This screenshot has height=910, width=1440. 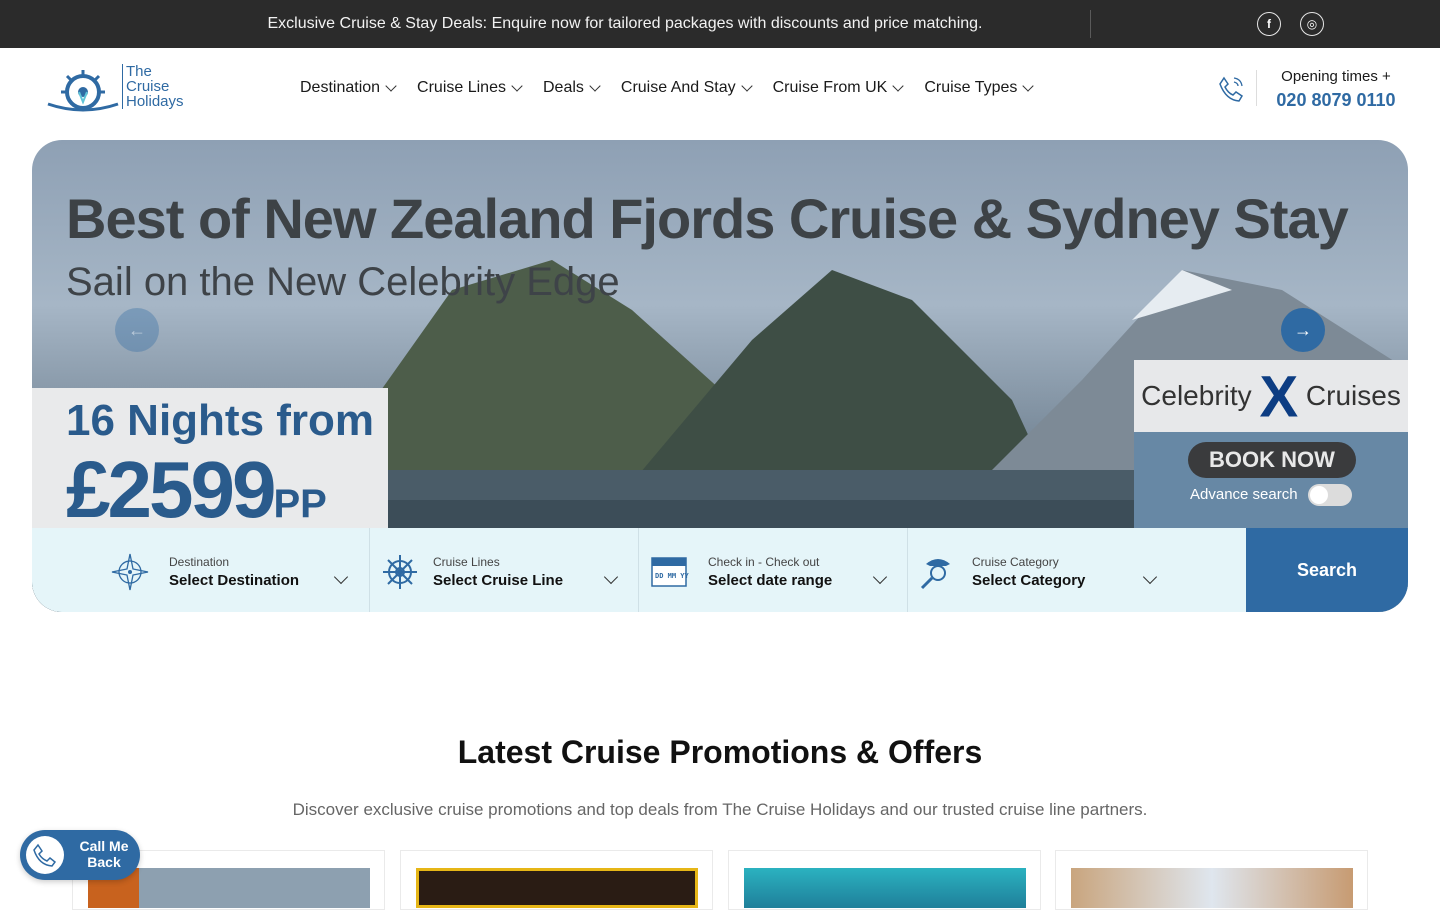 I want to click on promotions-title: Latest Cruise Promotions & Offers, so click(x=720, y=752).